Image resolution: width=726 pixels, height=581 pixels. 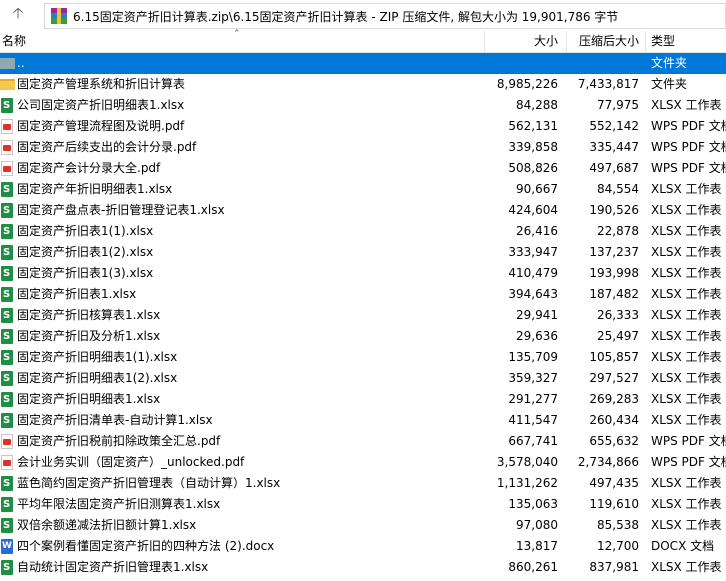 What do you see at coordinates (131, 462) in the screenshot?
I see `file-name: 会计业务实训（固定资产）_unlocked.pdf` at bounding box center [131, 462].